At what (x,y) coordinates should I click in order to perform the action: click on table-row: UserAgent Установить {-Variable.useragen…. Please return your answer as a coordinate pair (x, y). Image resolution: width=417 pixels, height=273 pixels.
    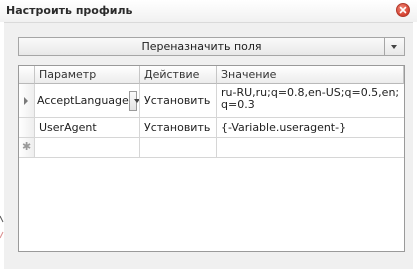
    Looking at the image, I should click on (211, 128).